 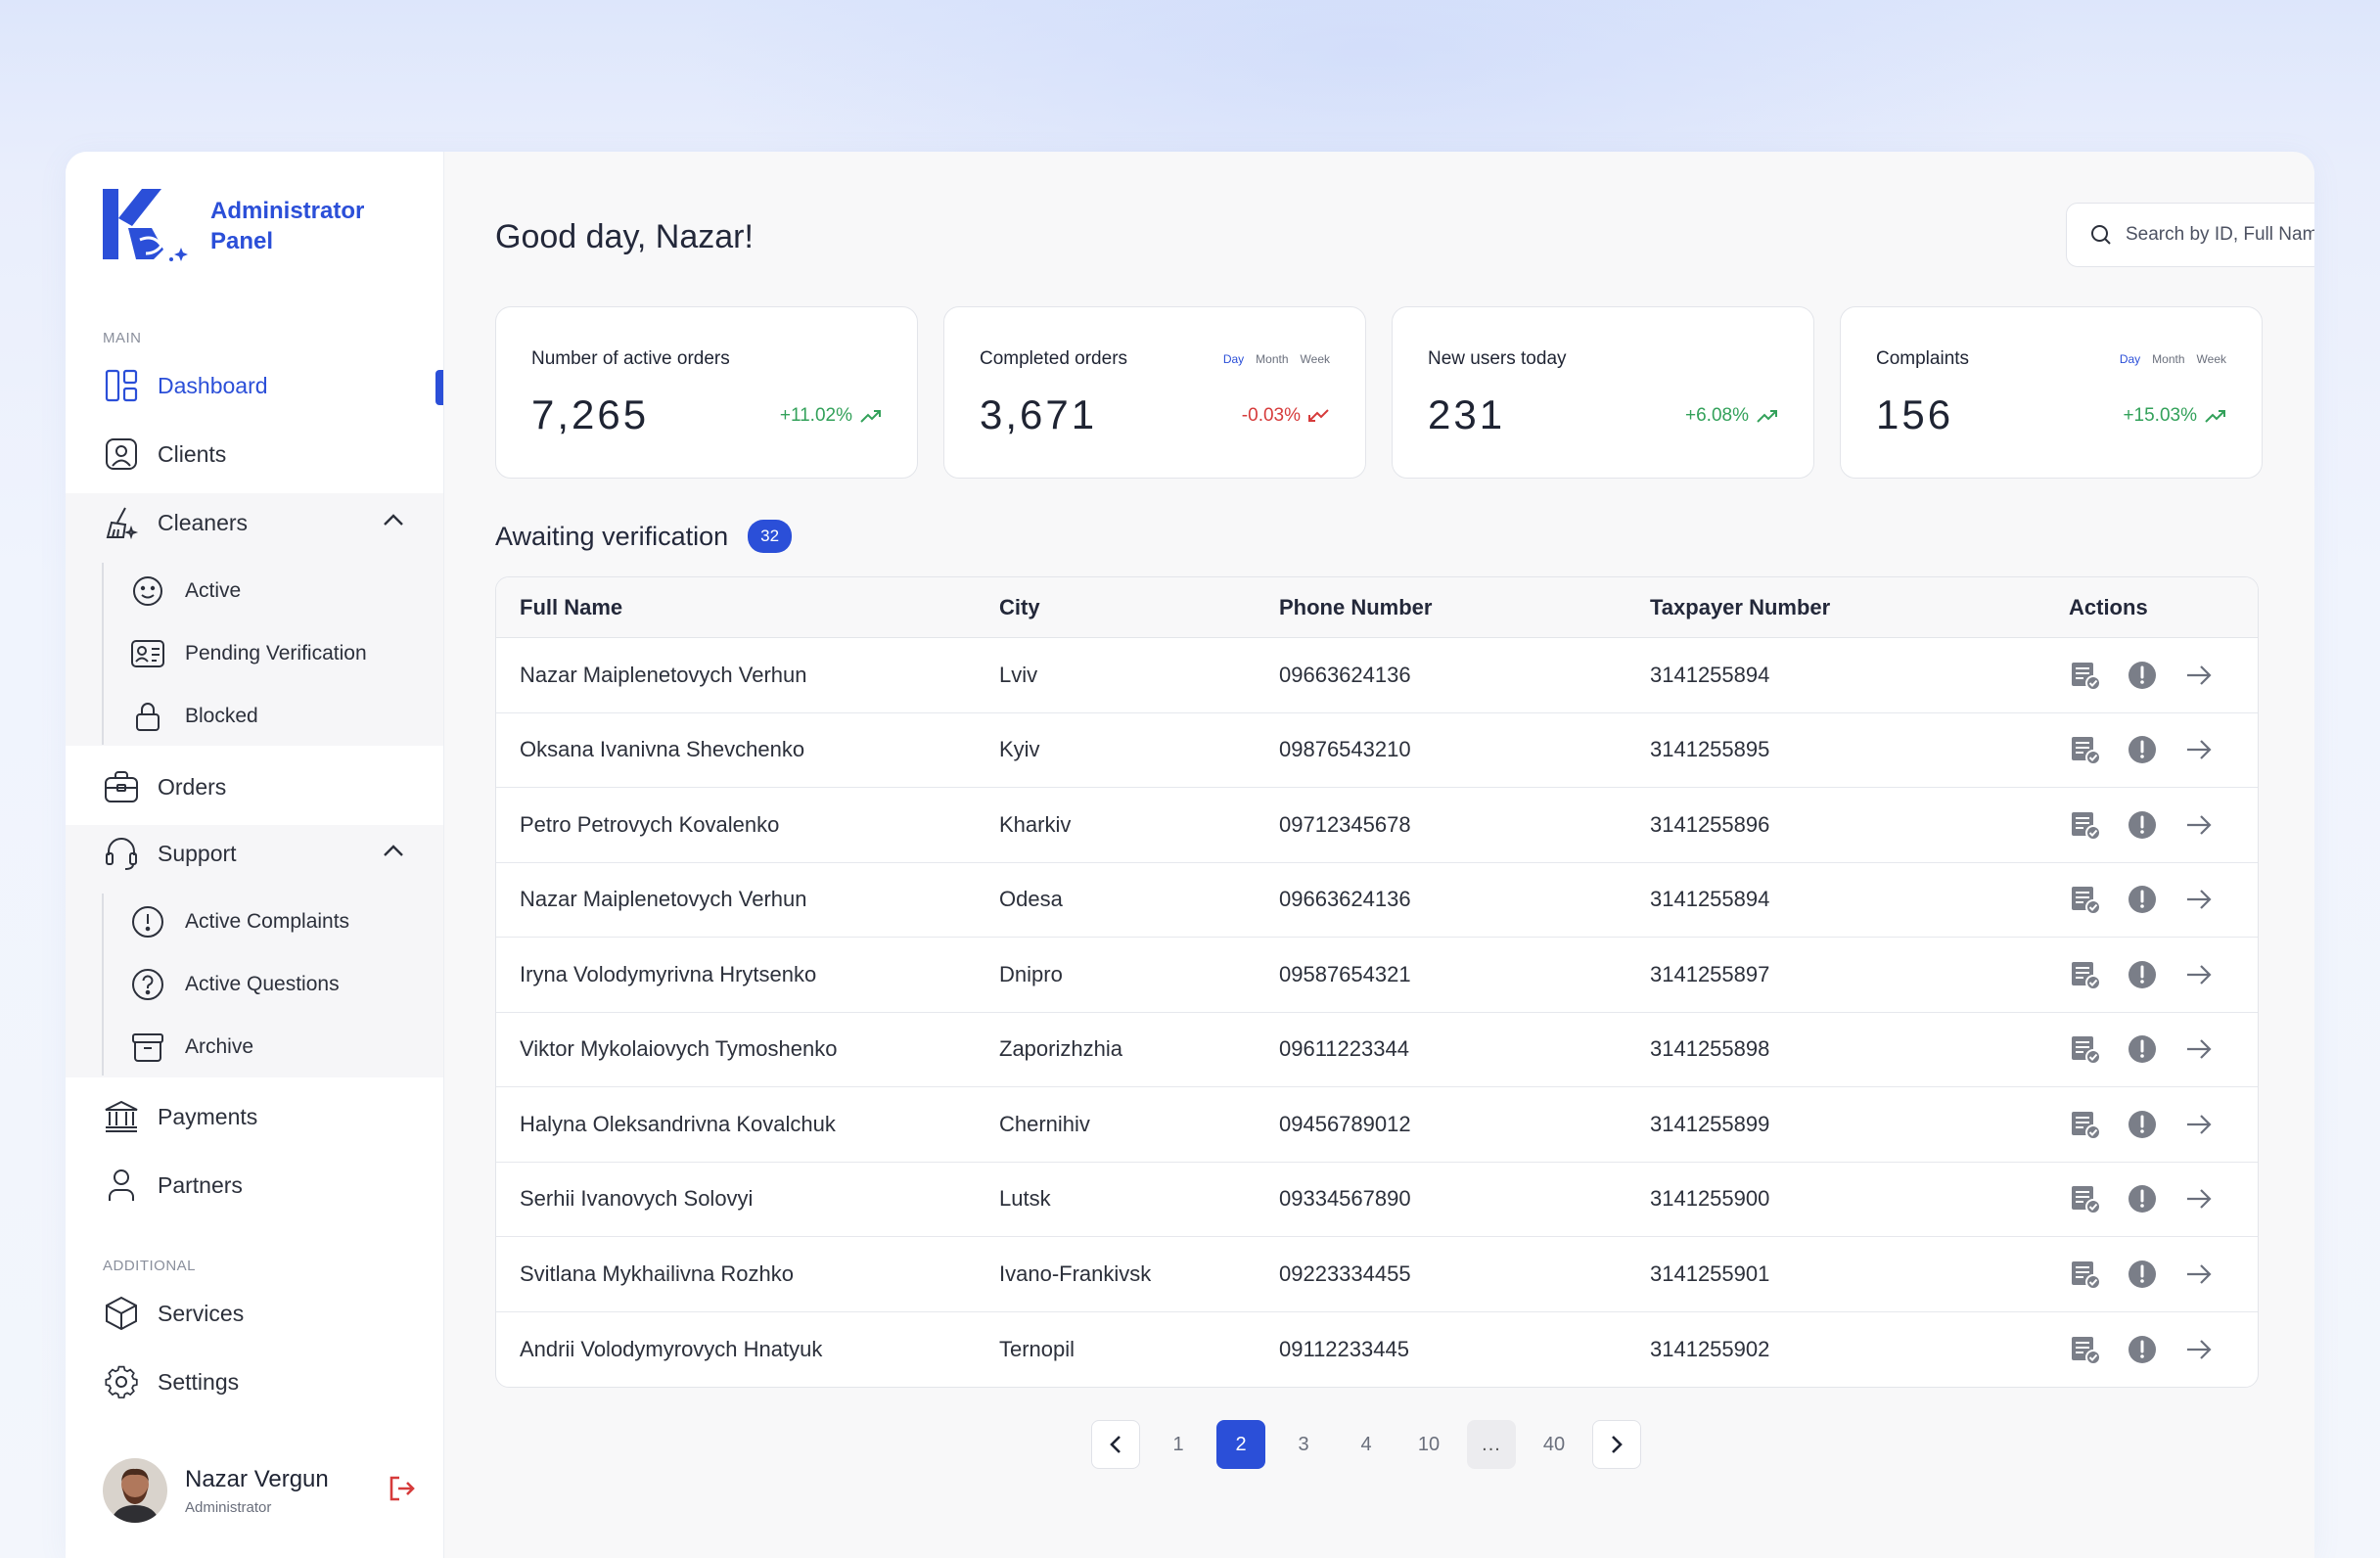 What do you see at coordinates (254, 1185) in the screenshot?
I see `sidebar-item-partners: Partners` at bounding box center [254, 1185].